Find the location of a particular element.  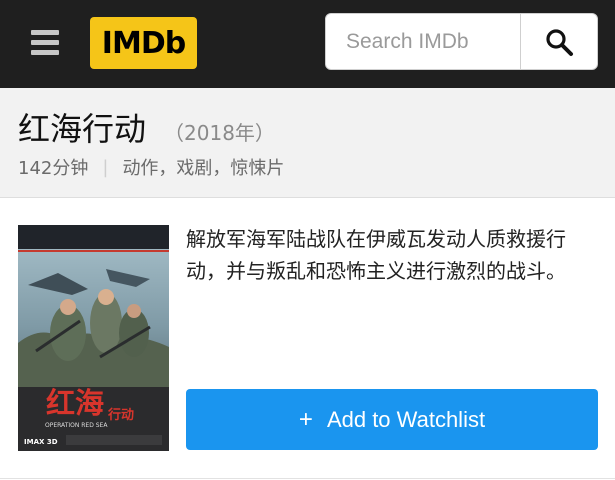

search-icon is located at coordinates (559, 42).